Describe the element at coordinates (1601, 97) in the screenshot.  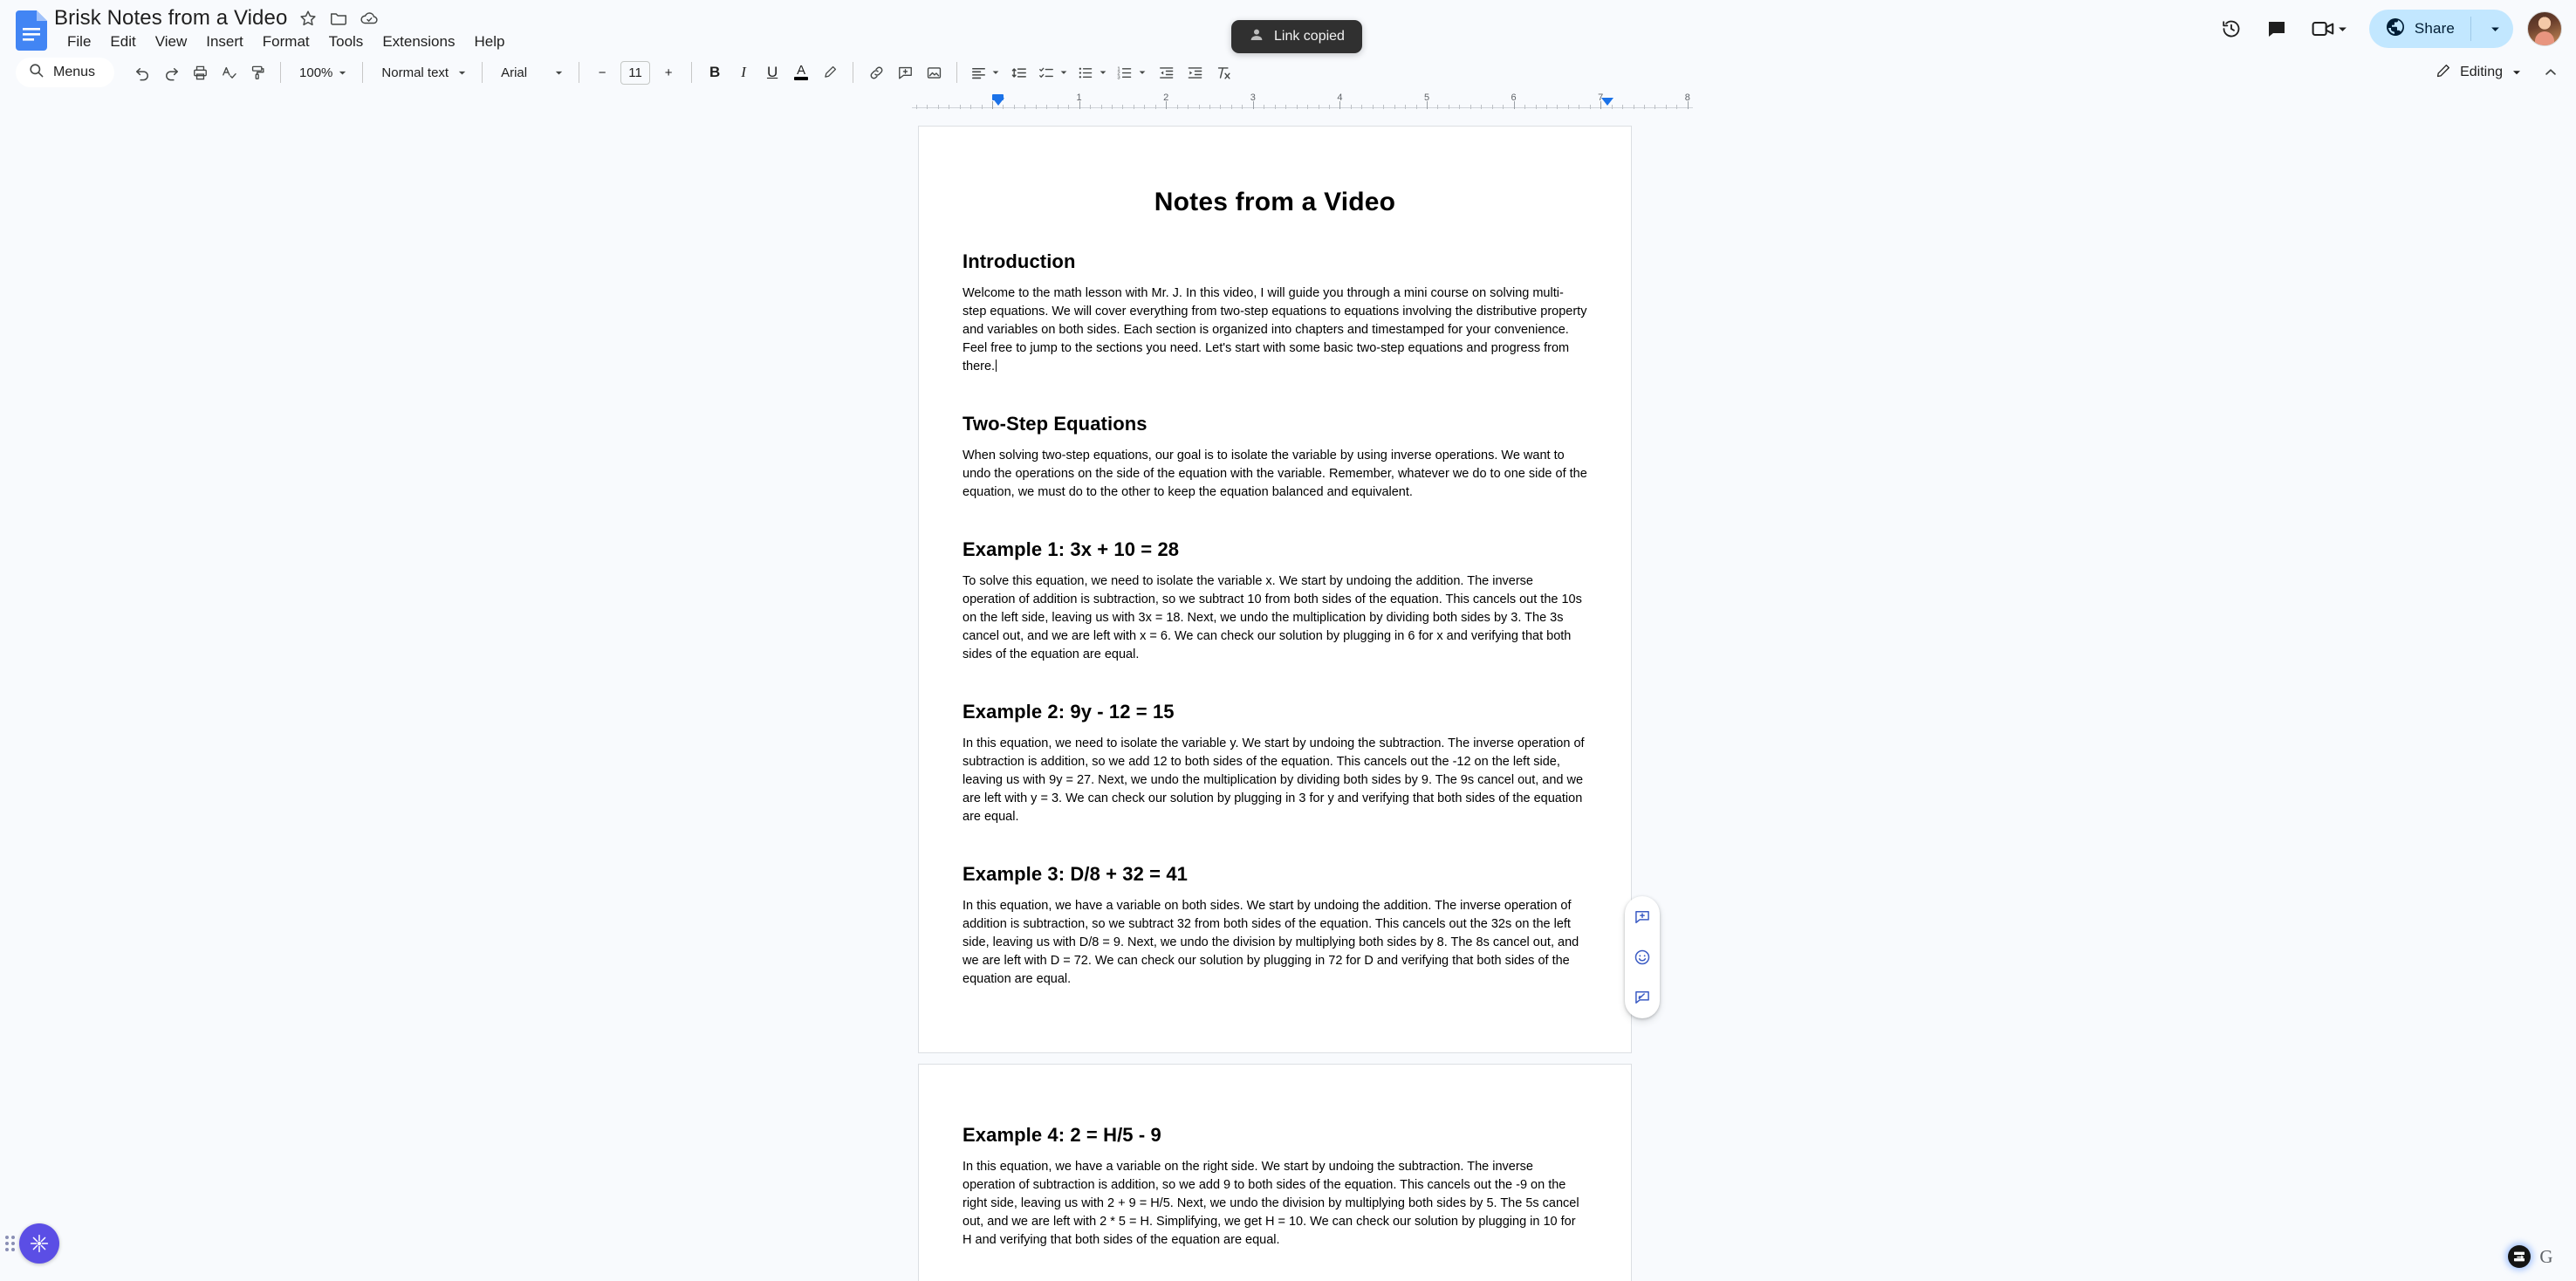
I see `ruler-number: 7` at that location.